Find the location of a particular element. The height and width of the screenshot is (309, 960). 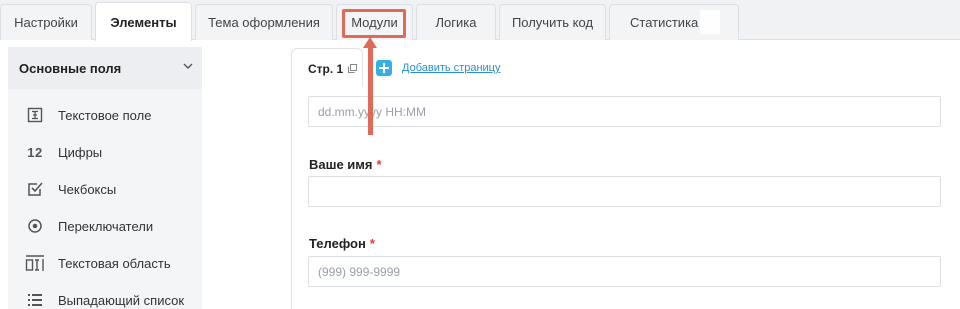

page-tab-label: Стр. 1 is located at coordinates (326, 68).